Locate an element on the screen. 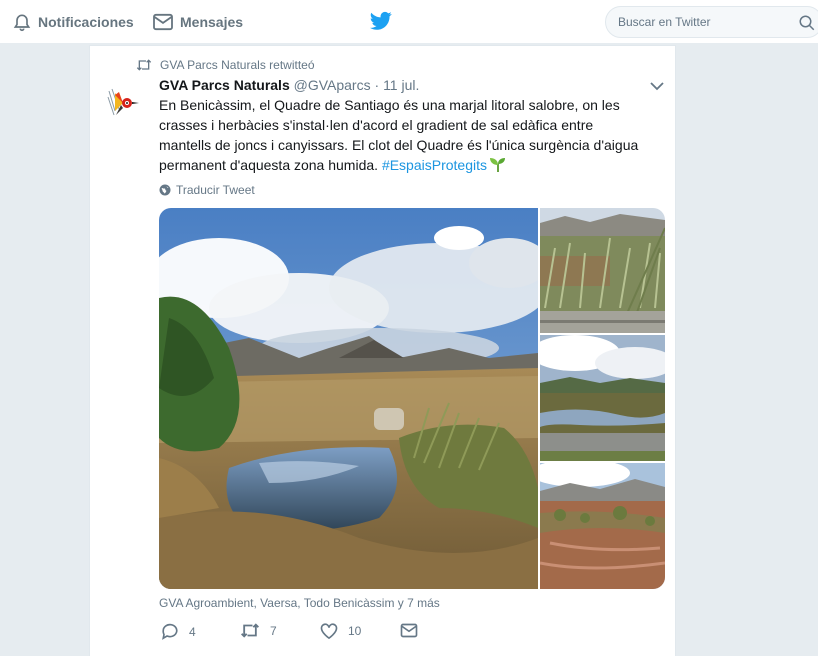  retweet-count: 7 is located at coordinates (273, 630).